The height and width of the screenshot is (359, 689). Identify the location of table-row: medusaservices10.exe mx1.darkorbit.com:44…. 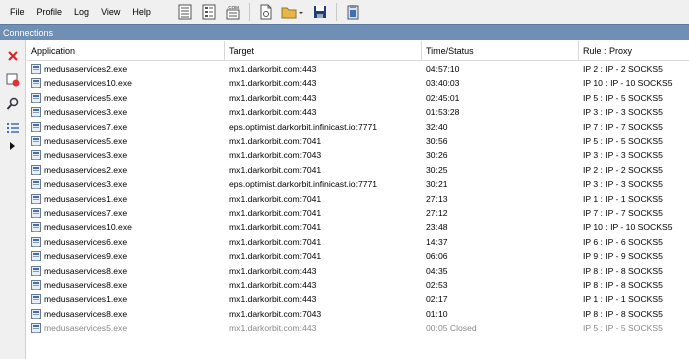
(358, 83).